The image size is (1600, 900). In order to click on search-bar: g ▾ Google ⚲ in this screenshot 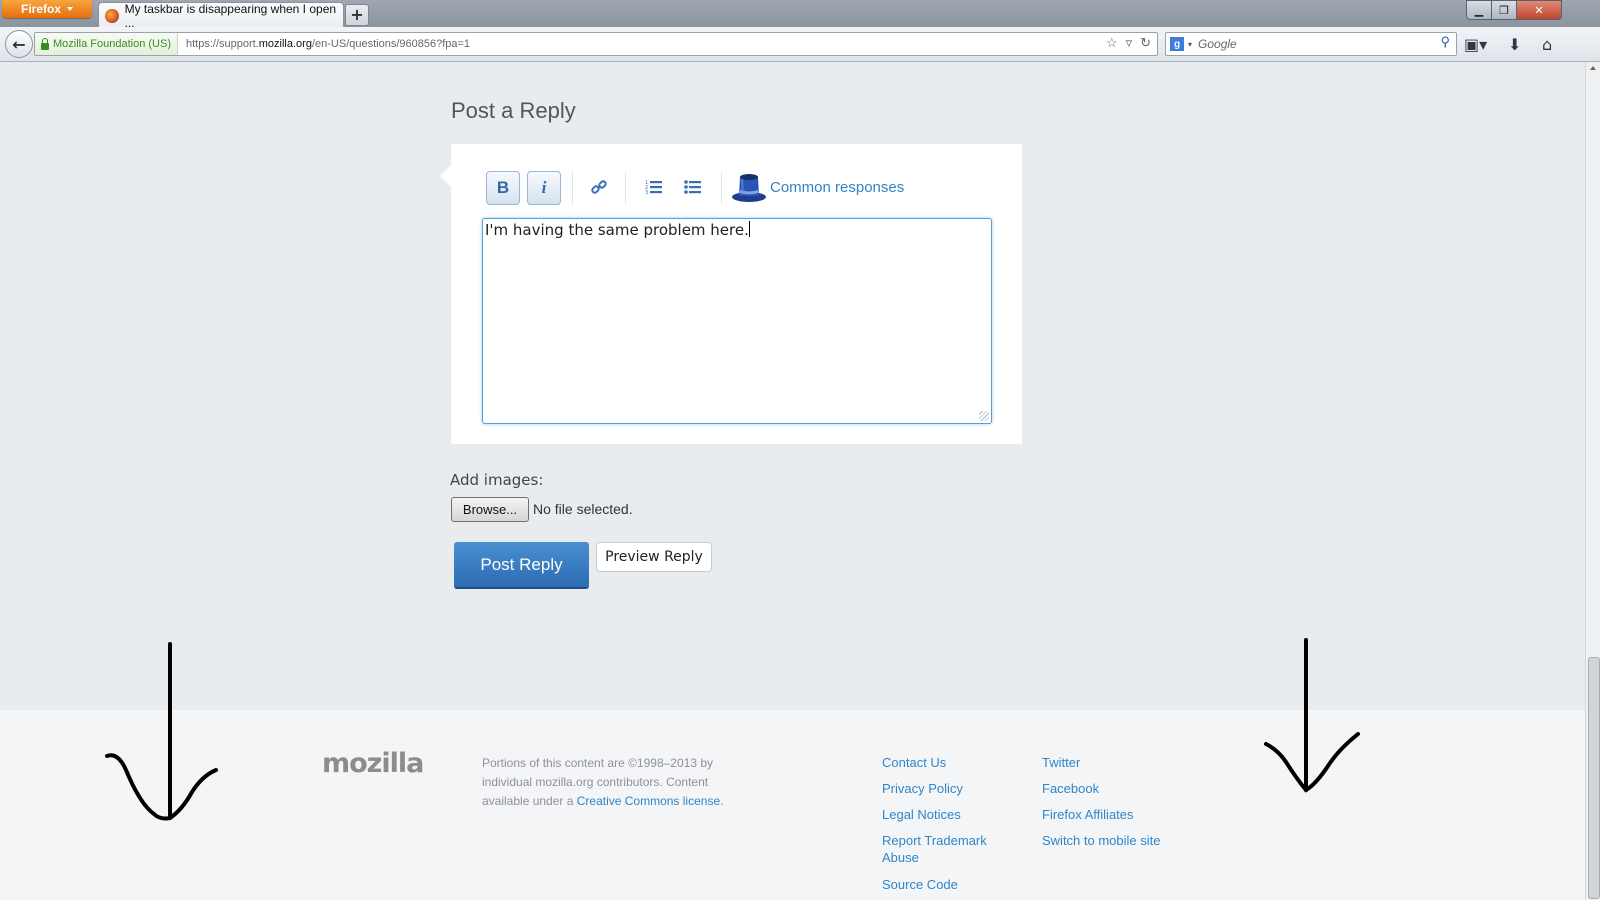, I will do `click(1311, 44)`.